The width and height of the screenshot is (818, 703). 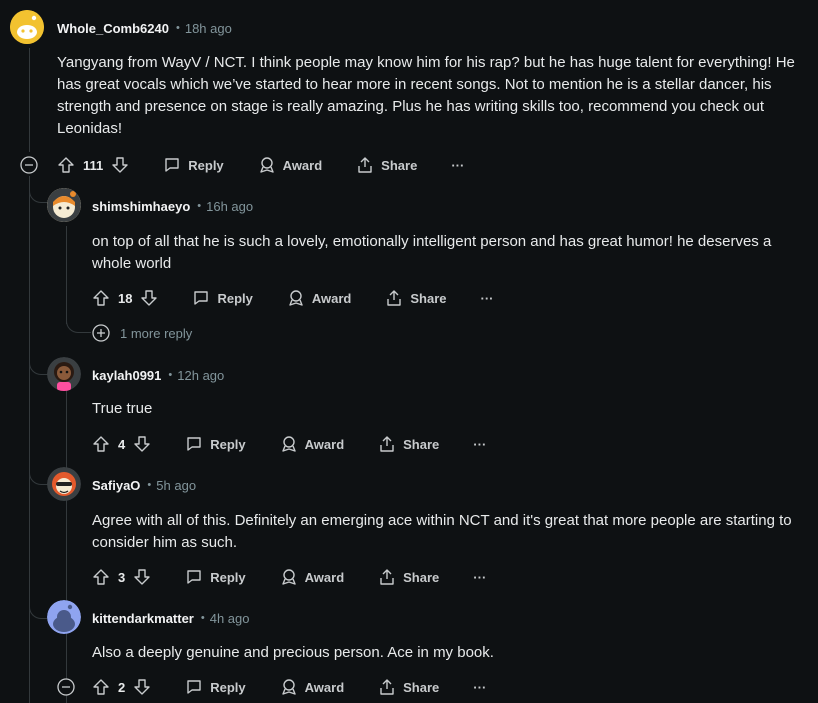 What do you see at coordinates (113, 28) in the screenshot?
I see `username: Whole_Comb6240` at bounding box center [113, 28].